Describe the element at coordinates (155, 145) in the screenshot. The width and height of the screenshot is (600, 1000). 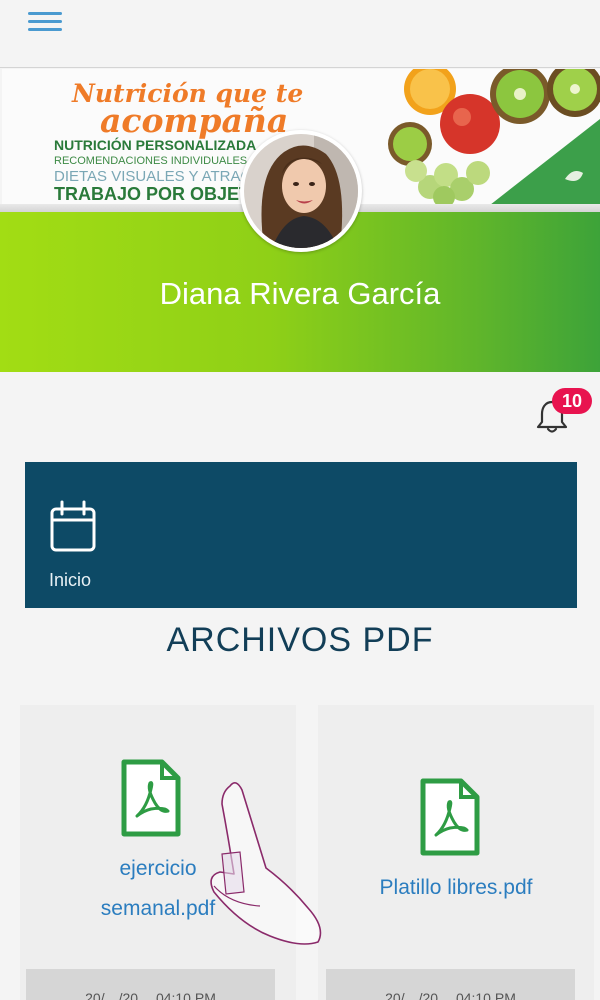
I see `banner-text-line1: NUTRICIÓN PERSONALIZADA` at that location.